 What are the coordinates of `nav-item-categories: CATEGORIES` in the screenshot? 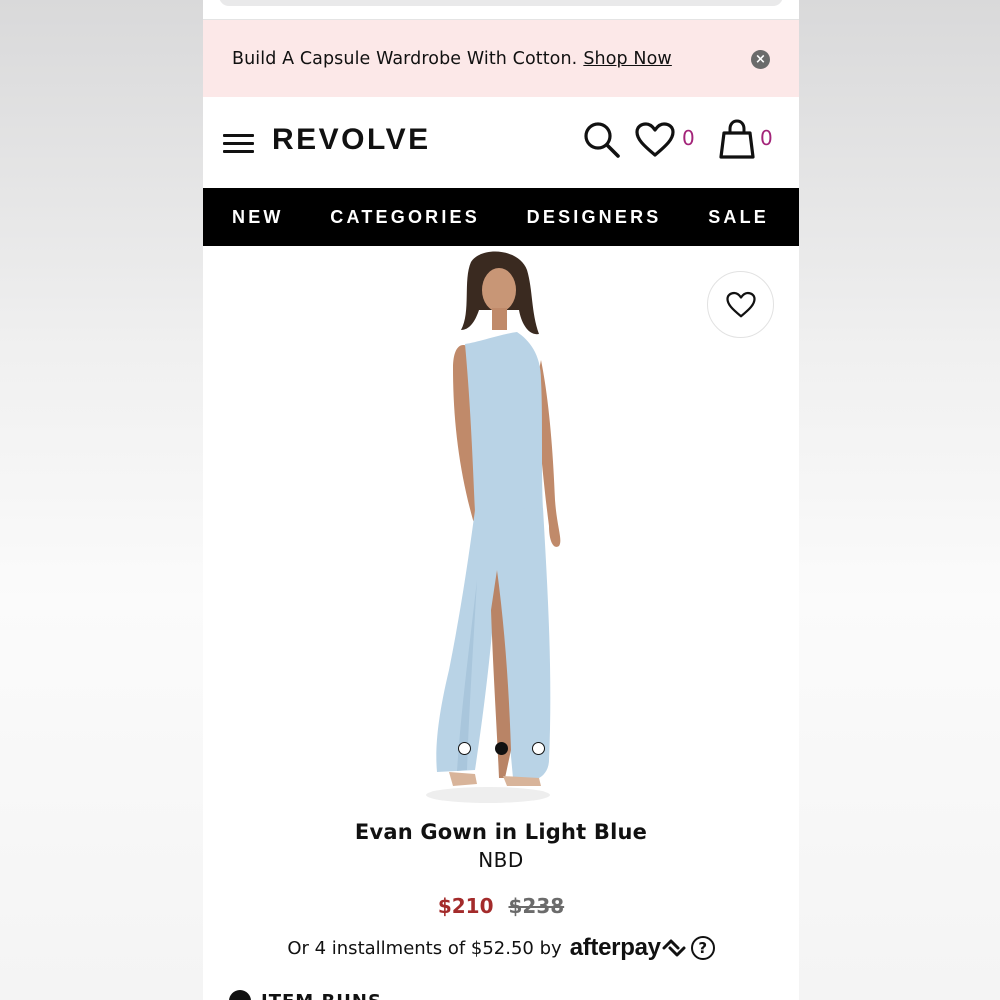 It's located at (405, 217).